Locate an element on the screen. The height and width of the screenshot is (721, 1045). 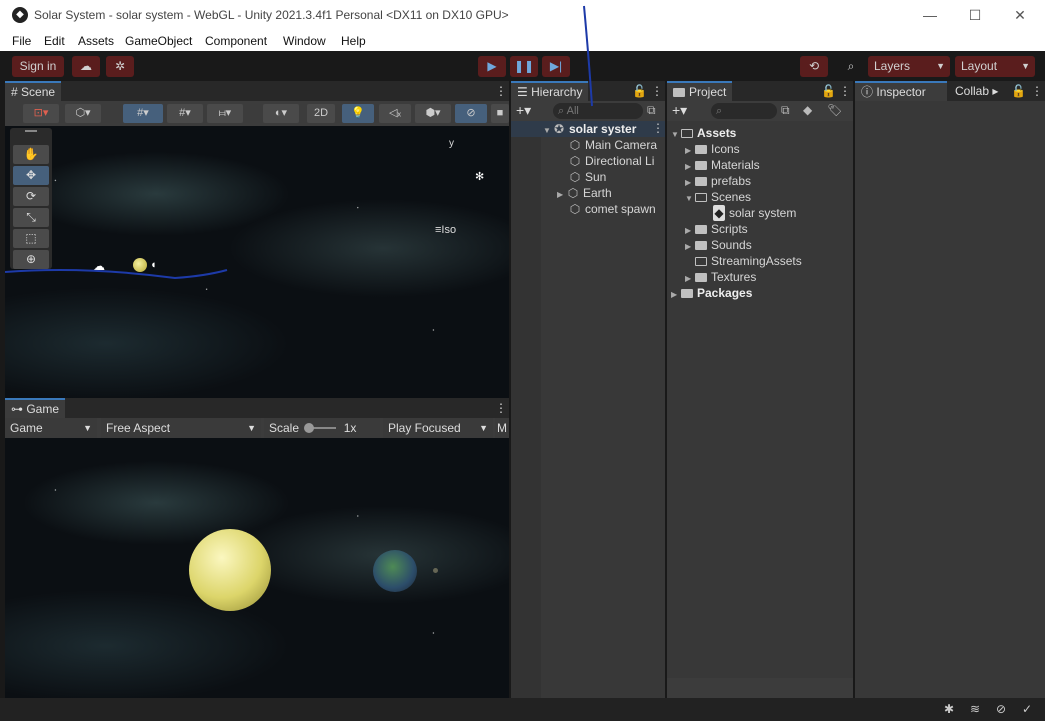
layout-dropdown: Layout ▼ is located at coordinates (995, 66).